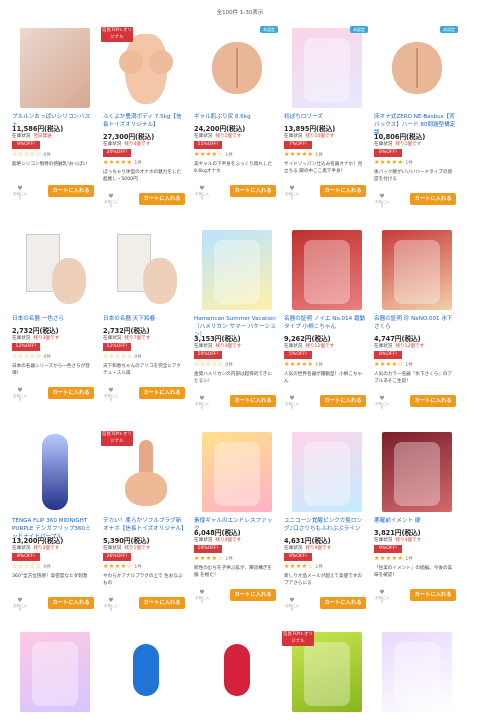 The image size is (480, 720). Describe the element at coordinates (323, 168) in the screenshot. I see `product-description: サイドゾッパン仕込み名器オナホ！見立ちる 脚の中ここ奥下半身！` at that location.